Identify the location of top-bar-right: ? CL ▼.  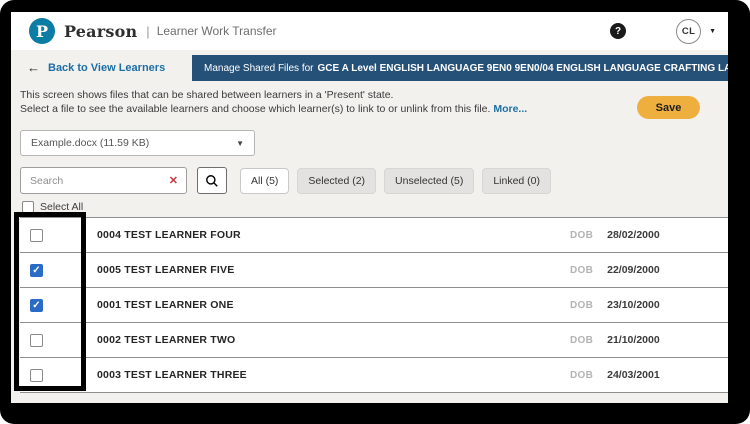
(663, 31).